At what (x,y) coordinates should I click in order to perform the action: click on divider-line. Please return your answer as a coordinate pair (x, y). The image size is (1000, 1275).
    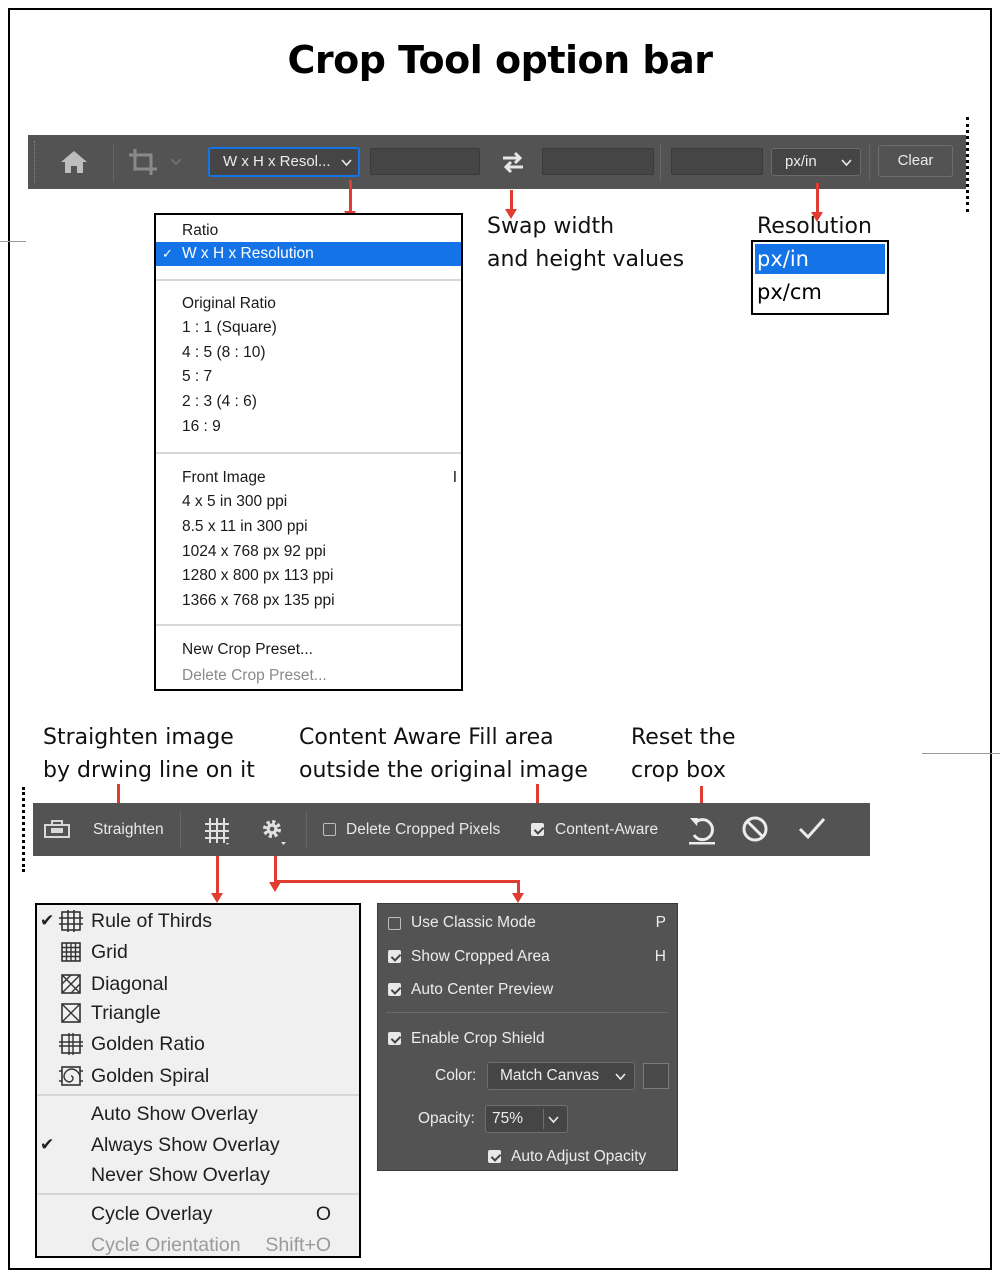
    Looking at the image, I should click on (13, 241).